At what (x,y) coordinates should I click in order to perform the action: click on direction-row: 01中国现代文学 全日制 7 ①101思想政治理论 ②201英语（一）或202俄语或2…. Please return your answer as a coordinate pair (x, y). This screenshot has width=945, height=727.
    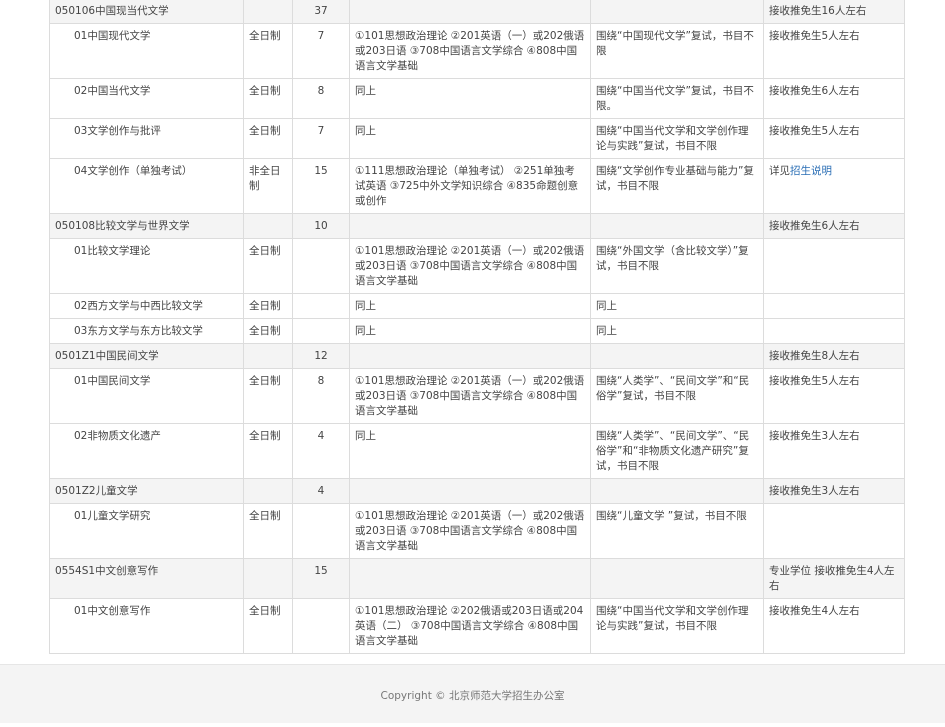
    Looking at the image, I should click on (477, 51).